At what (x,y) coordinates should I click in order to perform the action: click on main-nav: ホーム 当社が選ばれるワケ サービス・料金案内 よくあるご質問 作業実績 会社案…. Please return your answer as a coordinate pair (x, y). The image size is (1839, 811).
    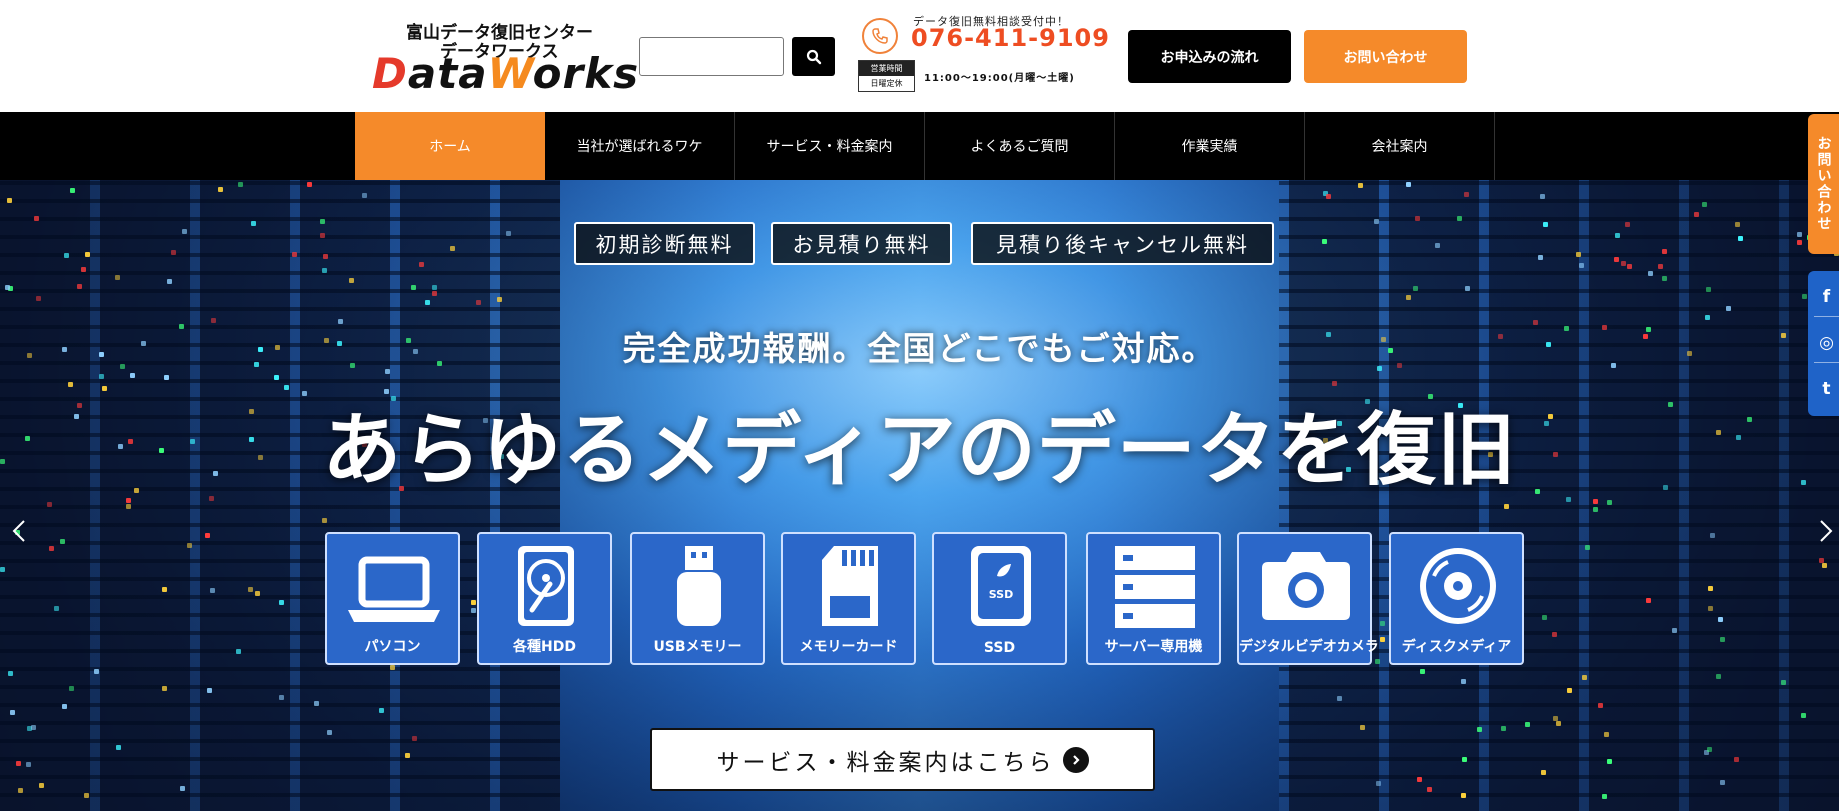
    Looking at the image, I should click on (919, 146).